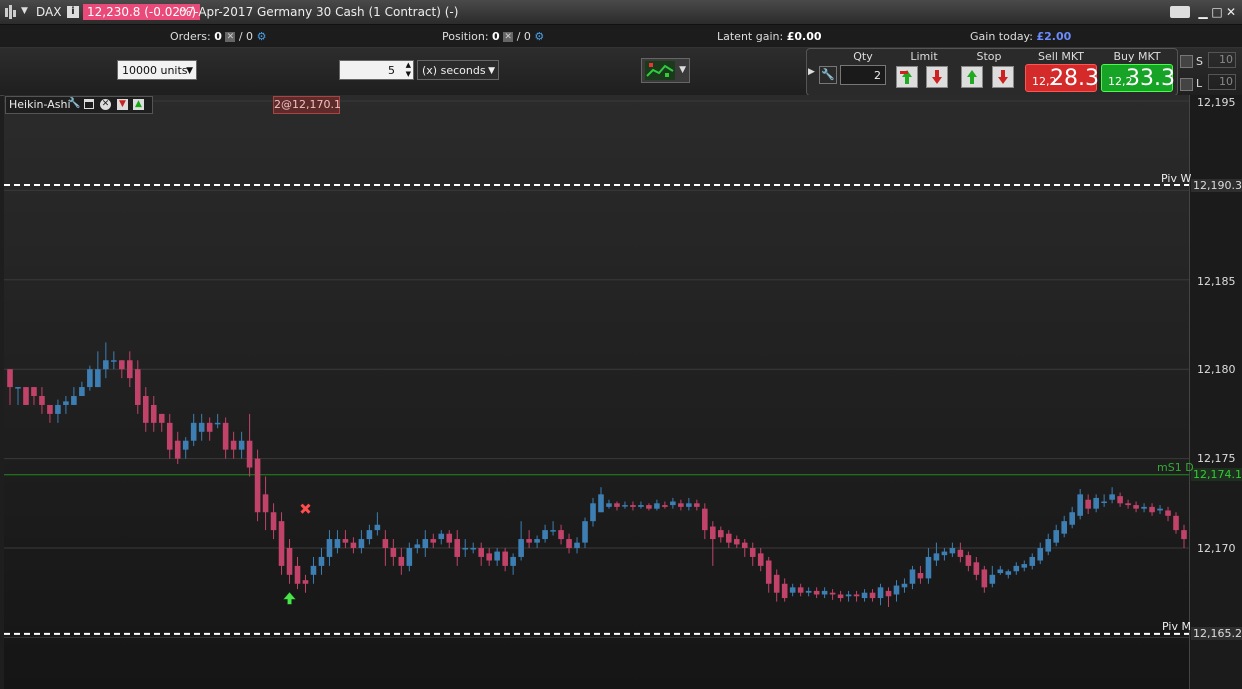 Image resolution: width=1242 pixels, height=689 pixels. What do you see at coordinates (24, 11) in the screenshot?
I see `dropdown-arrow-icon: ▼` at bounding box center [24, 11].